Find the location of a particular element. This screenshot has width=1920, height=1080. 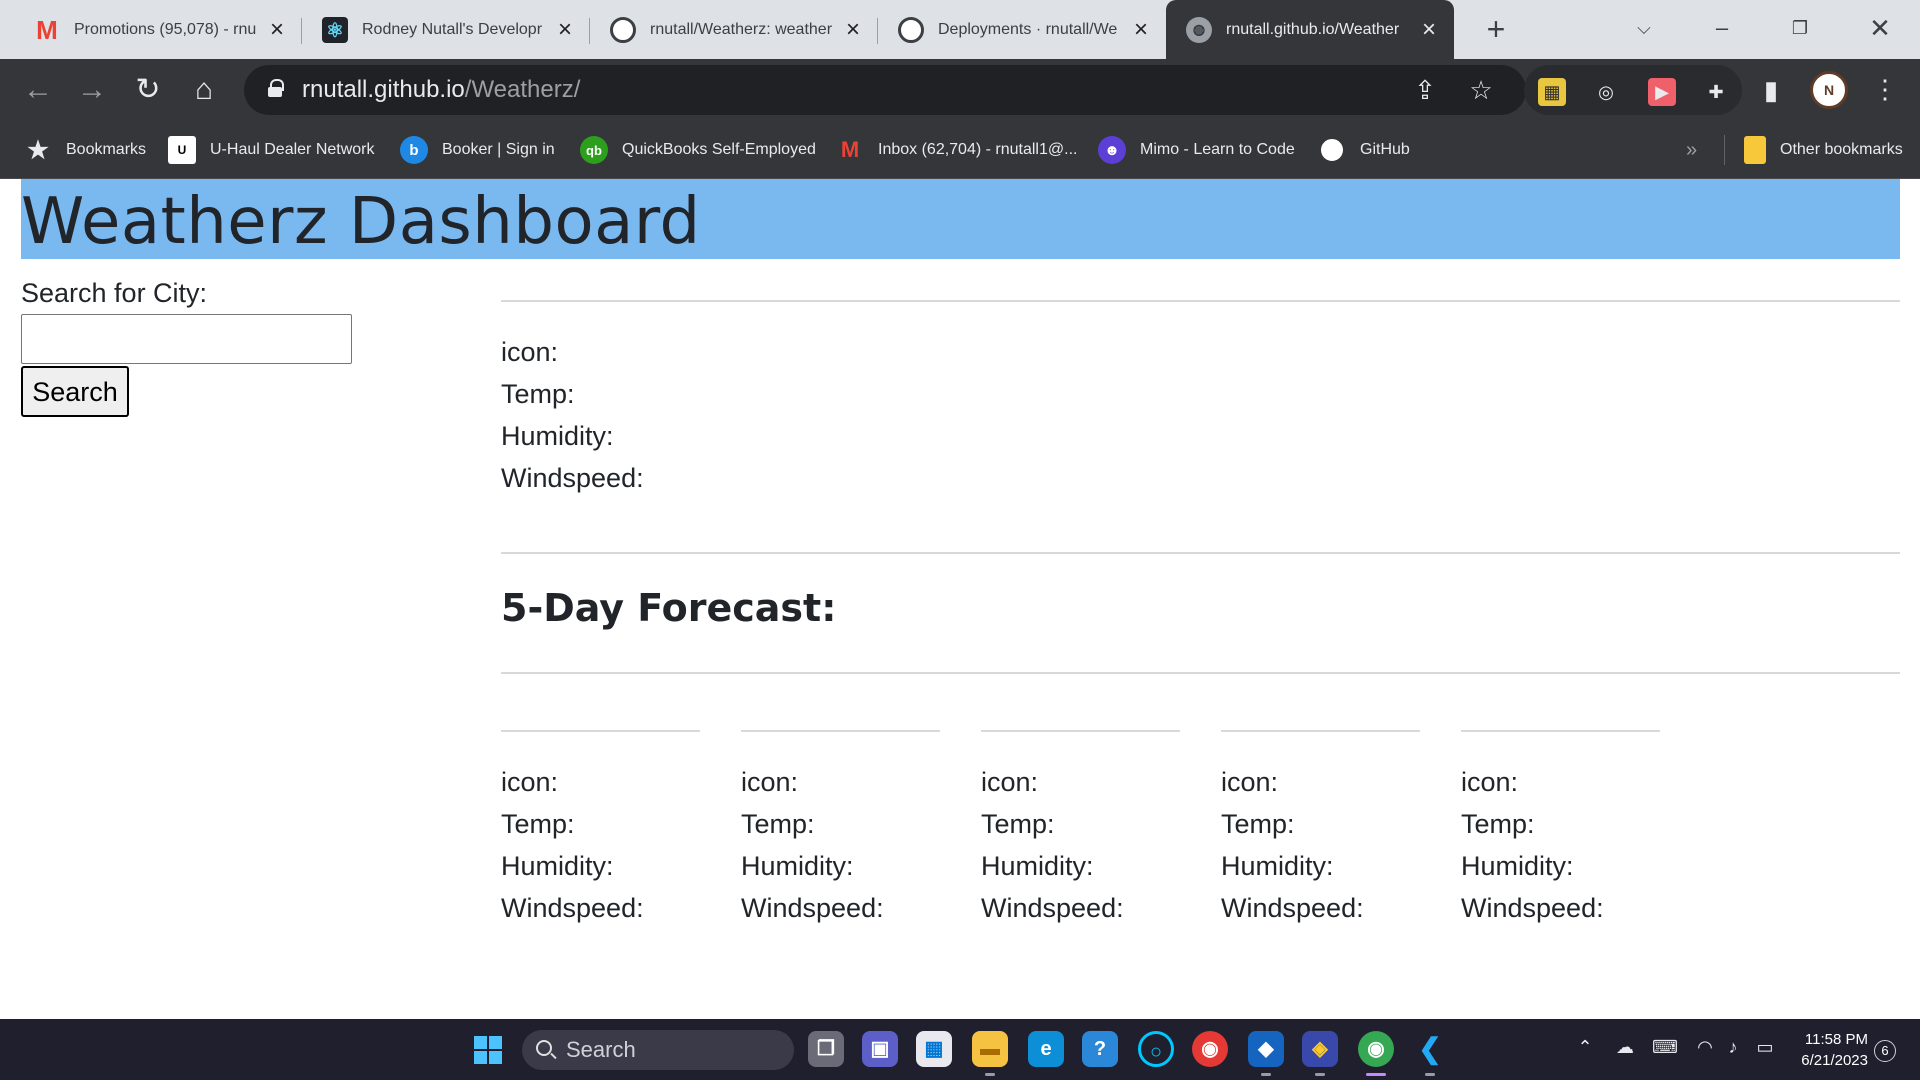

share-icon: ⇪ is located at coordinates (1425, 90).